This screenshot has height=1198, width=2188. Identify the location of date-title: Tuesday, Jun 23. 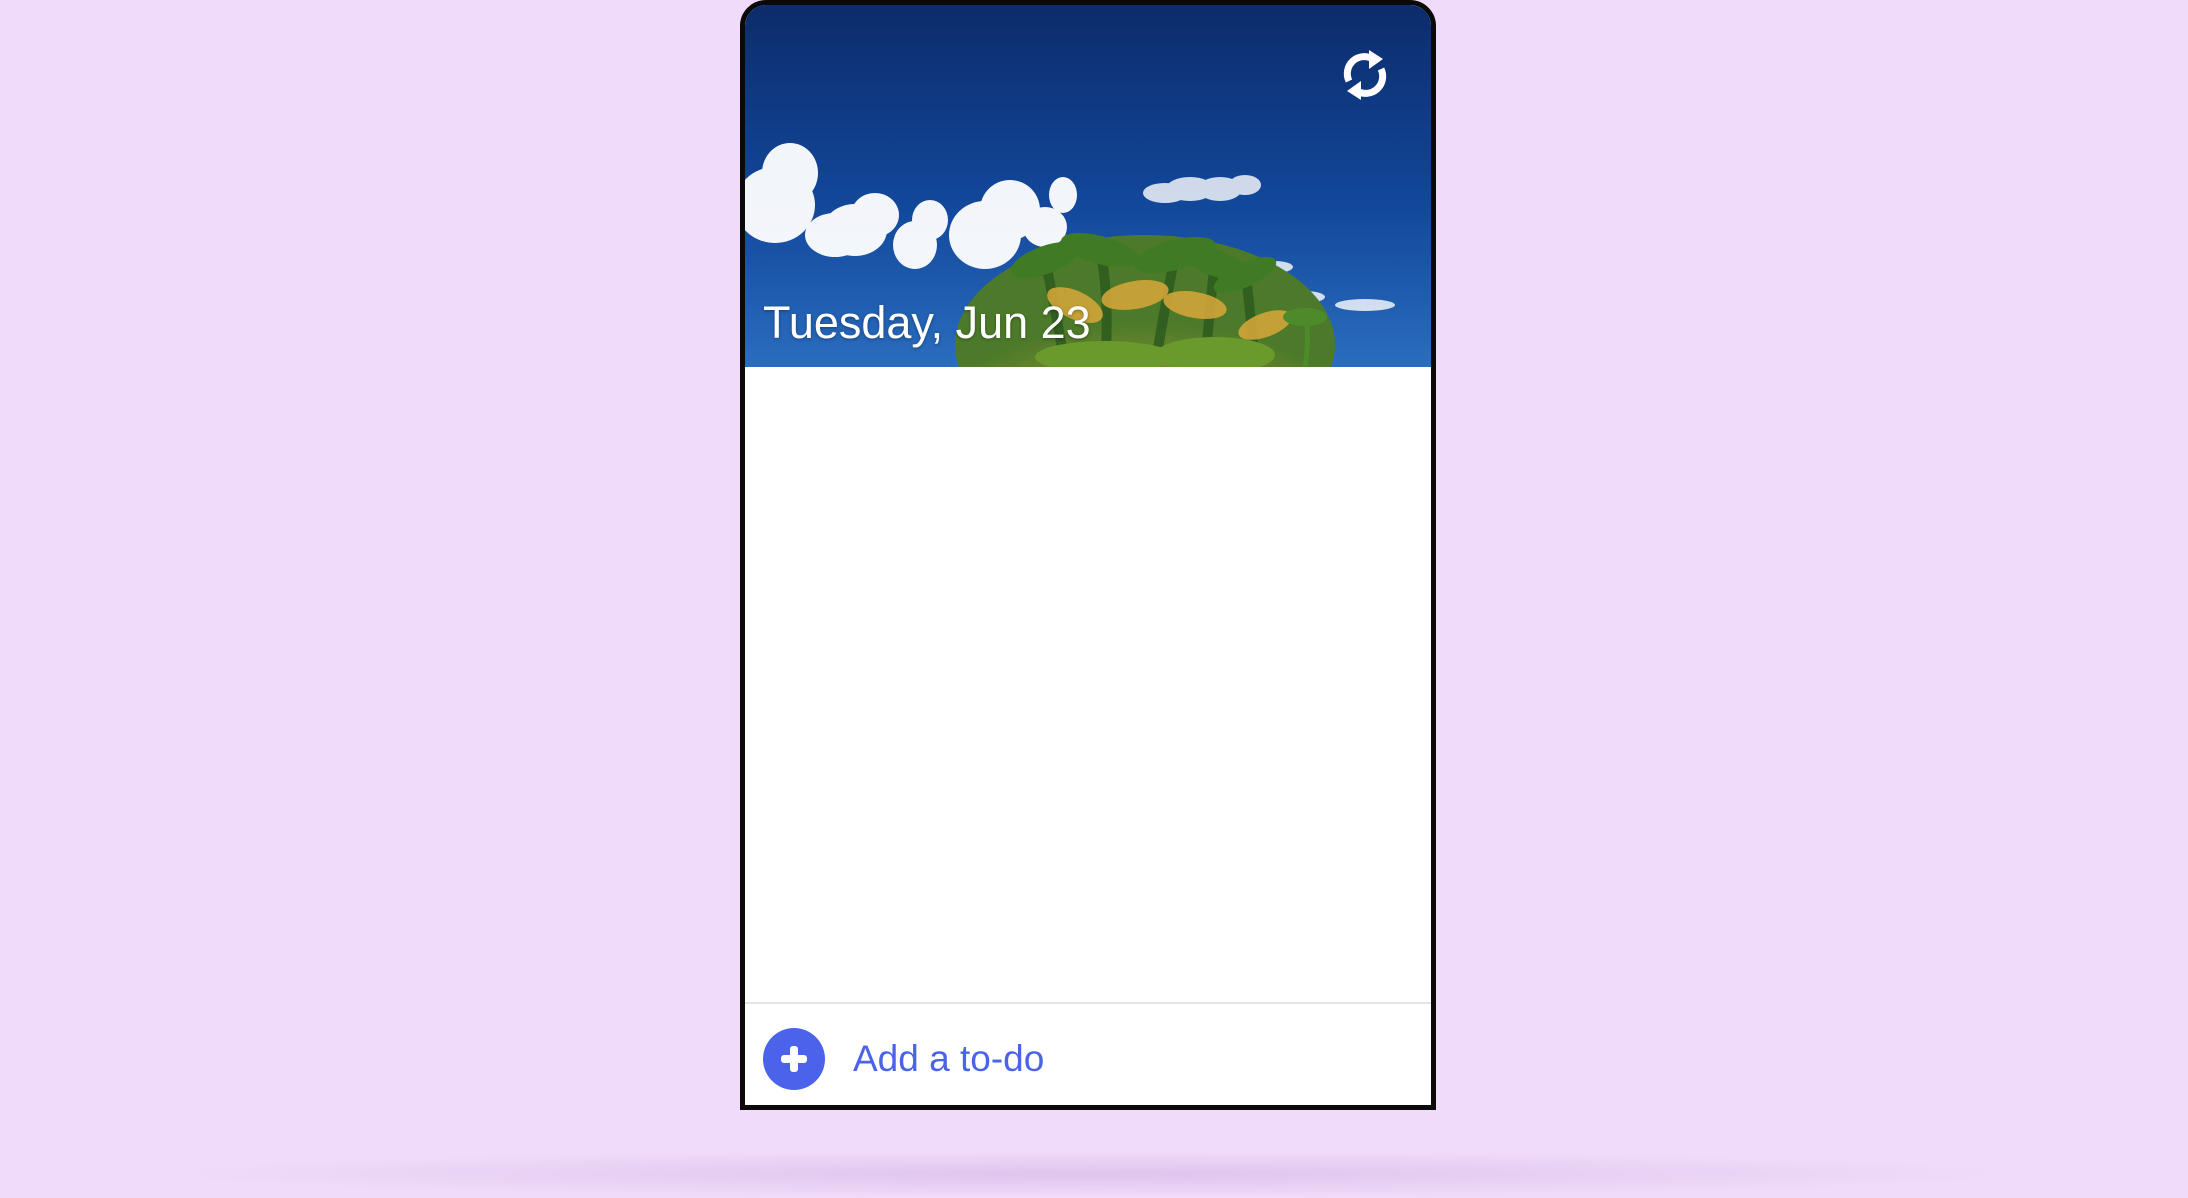
(927, 322).